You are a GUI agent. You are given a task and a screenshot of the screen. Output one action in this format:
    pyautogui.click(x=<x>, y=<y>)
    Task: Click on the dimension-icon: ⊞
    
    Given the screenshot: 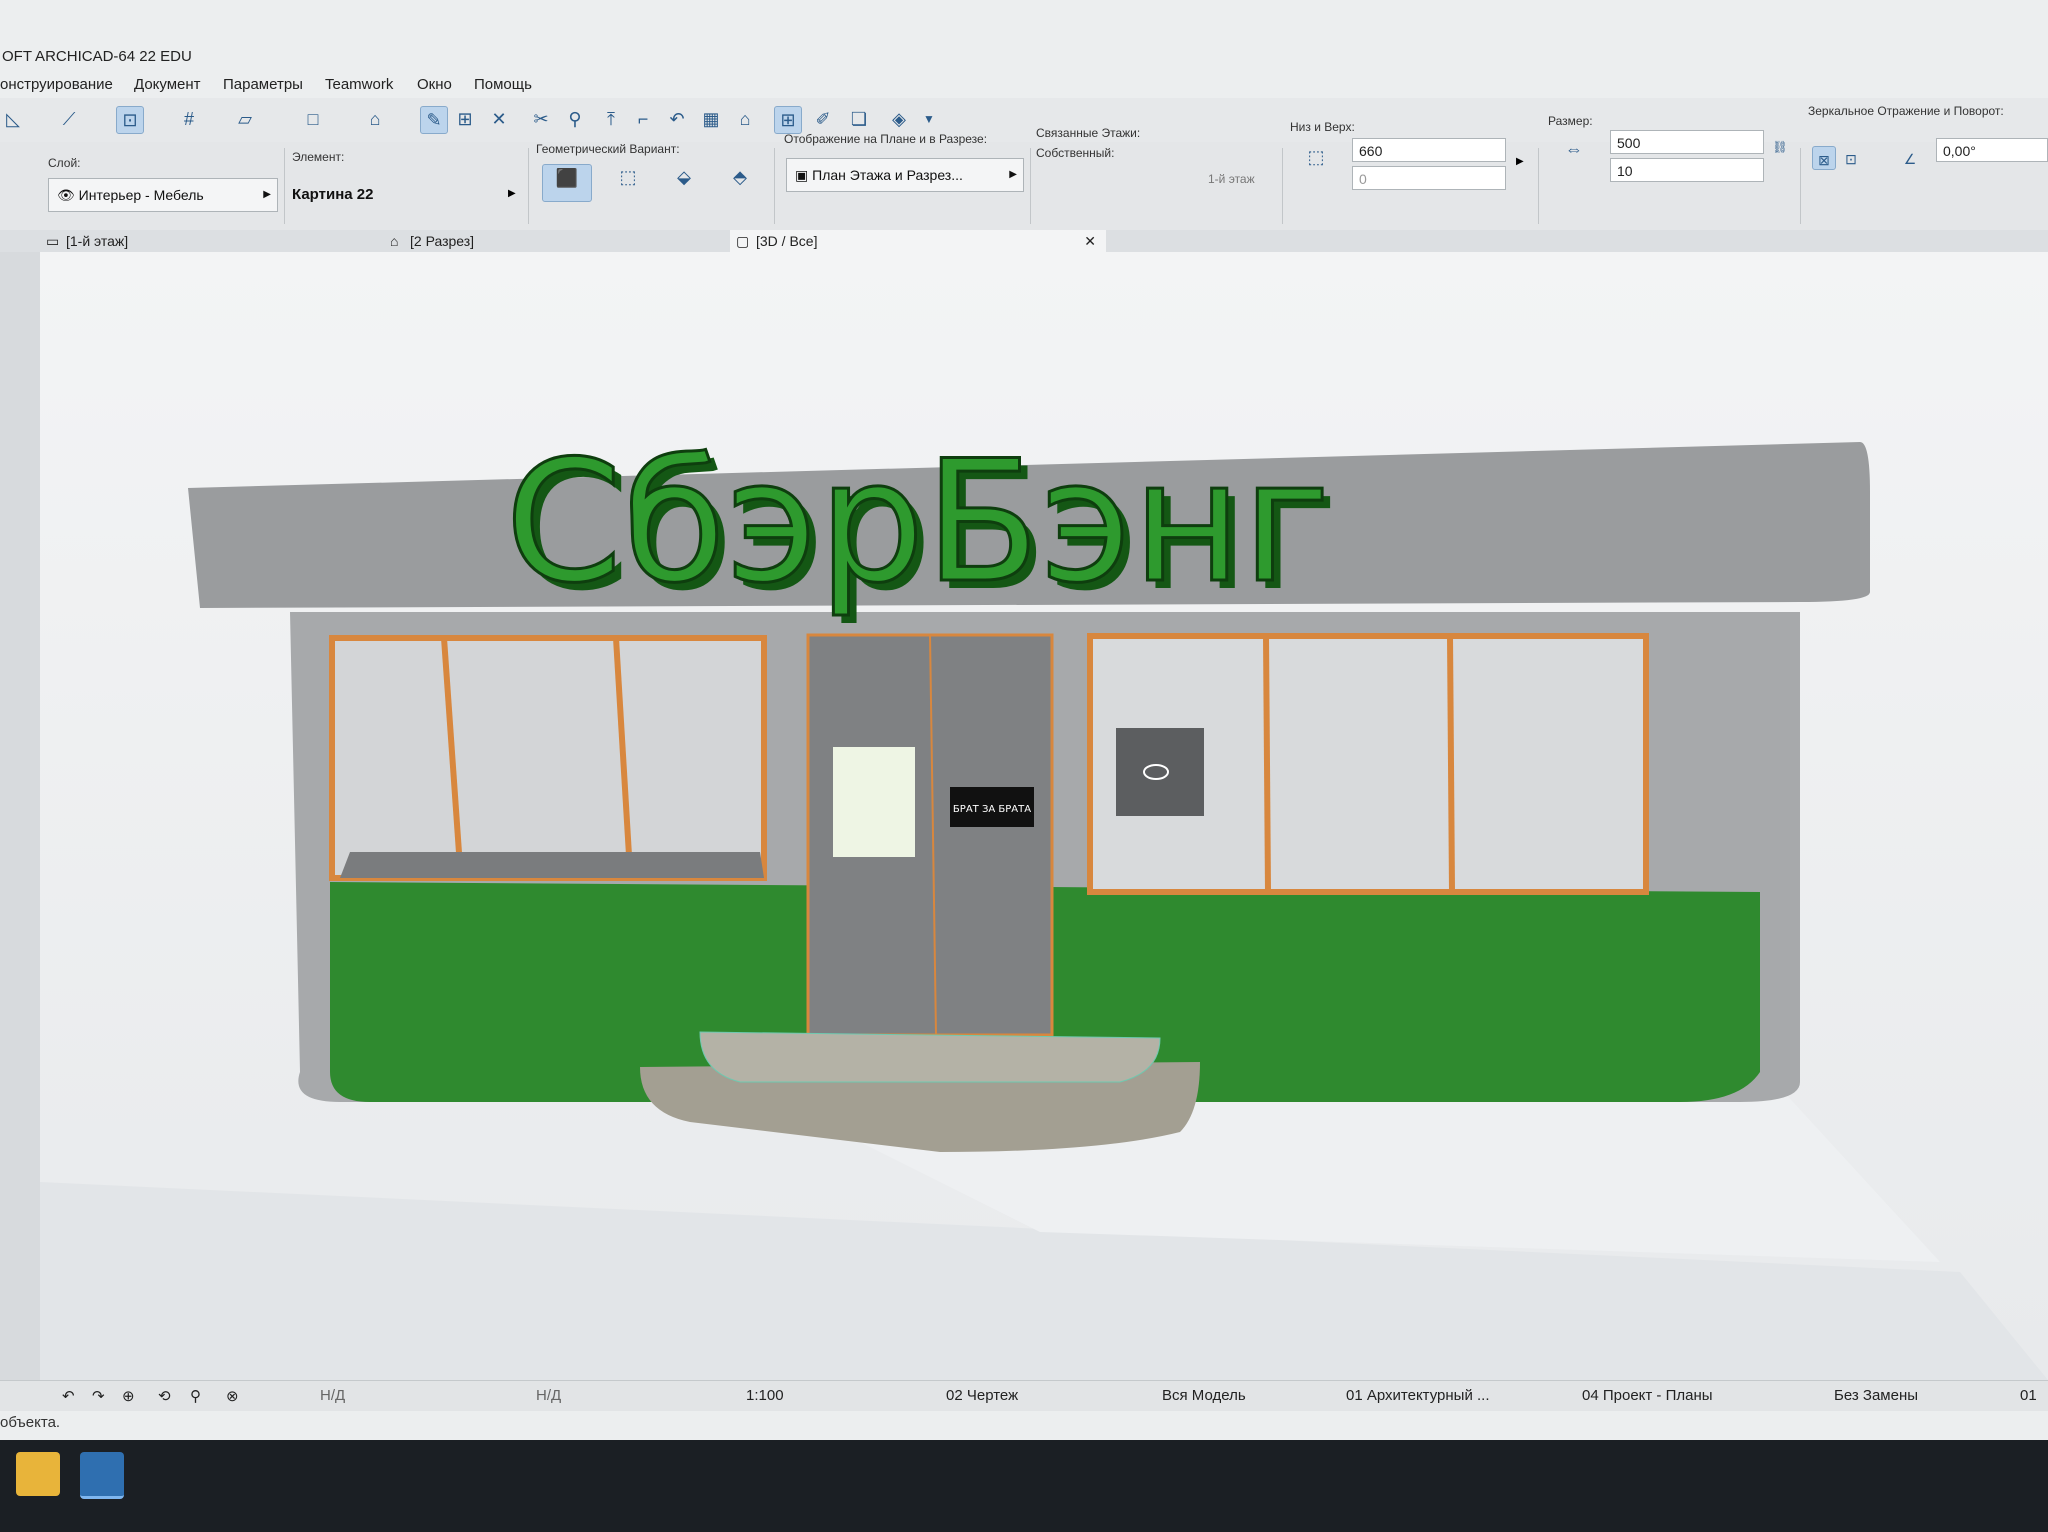 What is the action you would take?
    pyautogui.click(x=465, y=119)
    